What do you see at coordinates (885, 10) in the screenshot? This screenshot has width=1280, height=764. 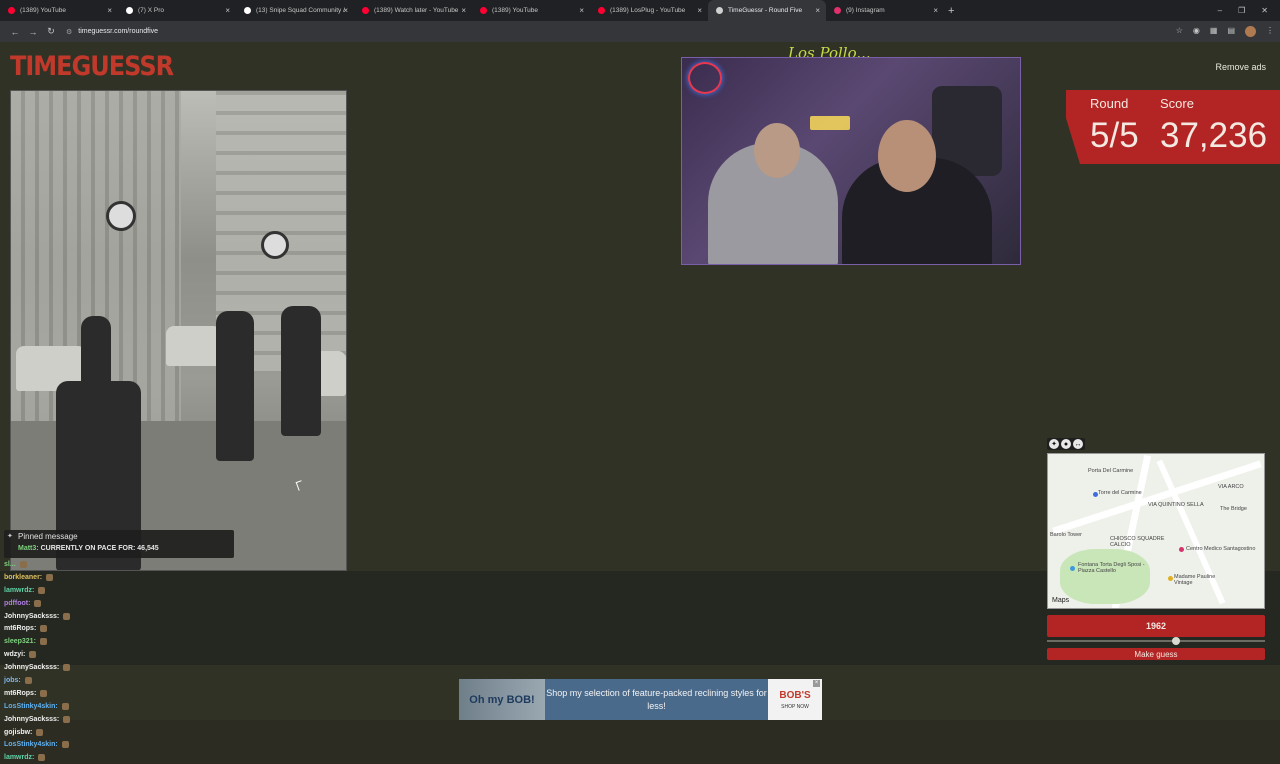 I see `browser-tab: (9) Instagram ×` at bounding box center [885, 10].